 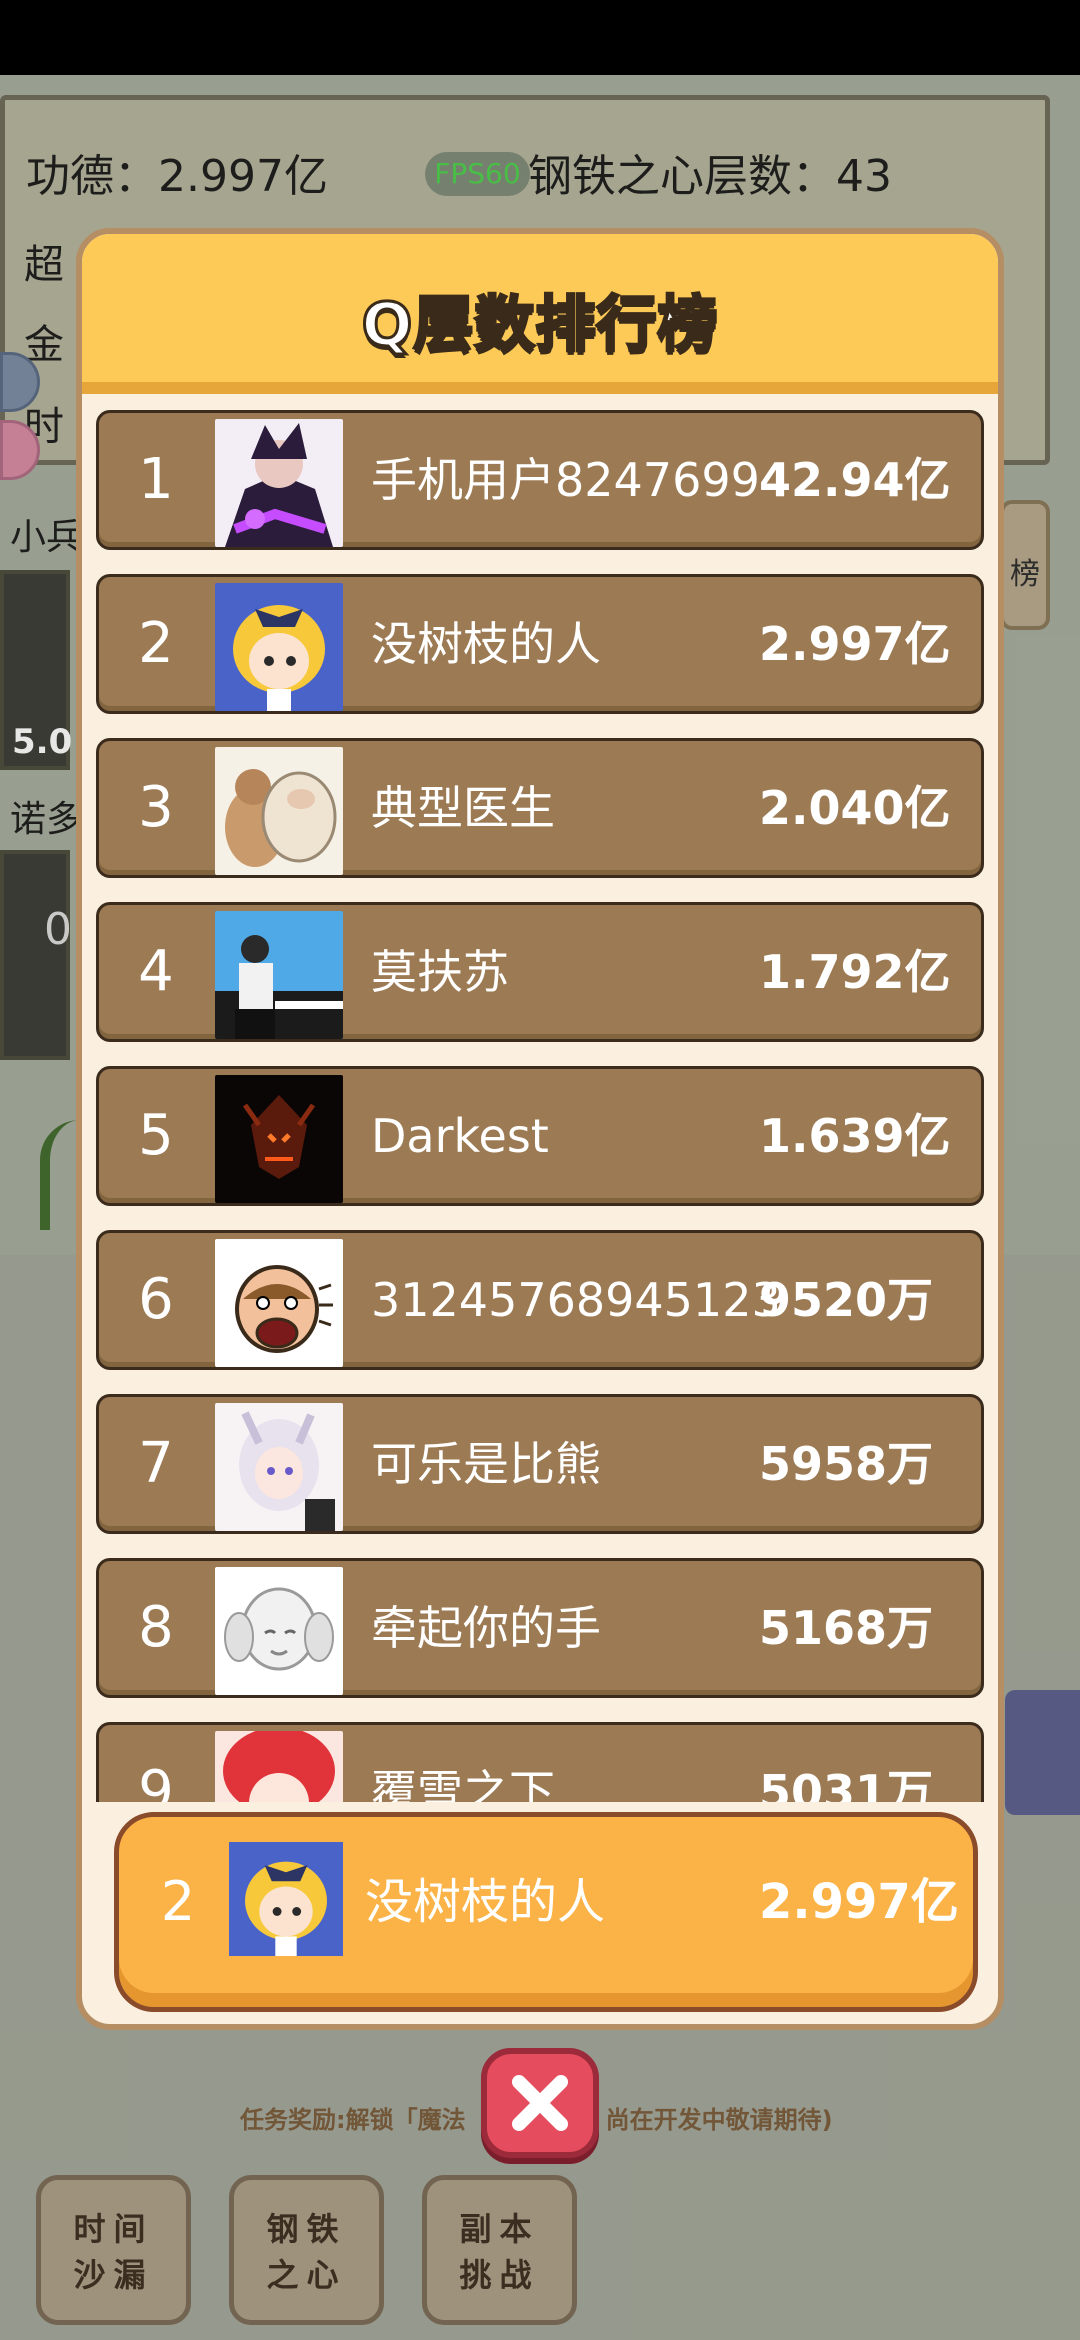 What do you see at coordinates (855, 644) in the screenshot?
I see `player-score: 2.997亿` at bounding box center [855, 644].